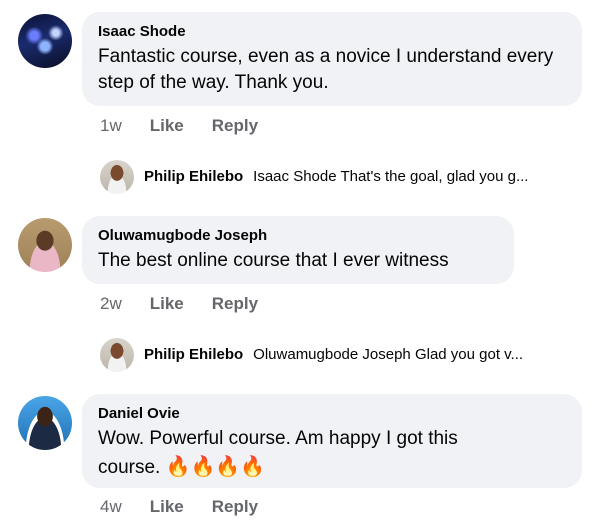 This screenshot has height=522, width=600. Describe the element at coordinates (132, 467) in the screenshot. I see `comment-text-word: course.` at that location.